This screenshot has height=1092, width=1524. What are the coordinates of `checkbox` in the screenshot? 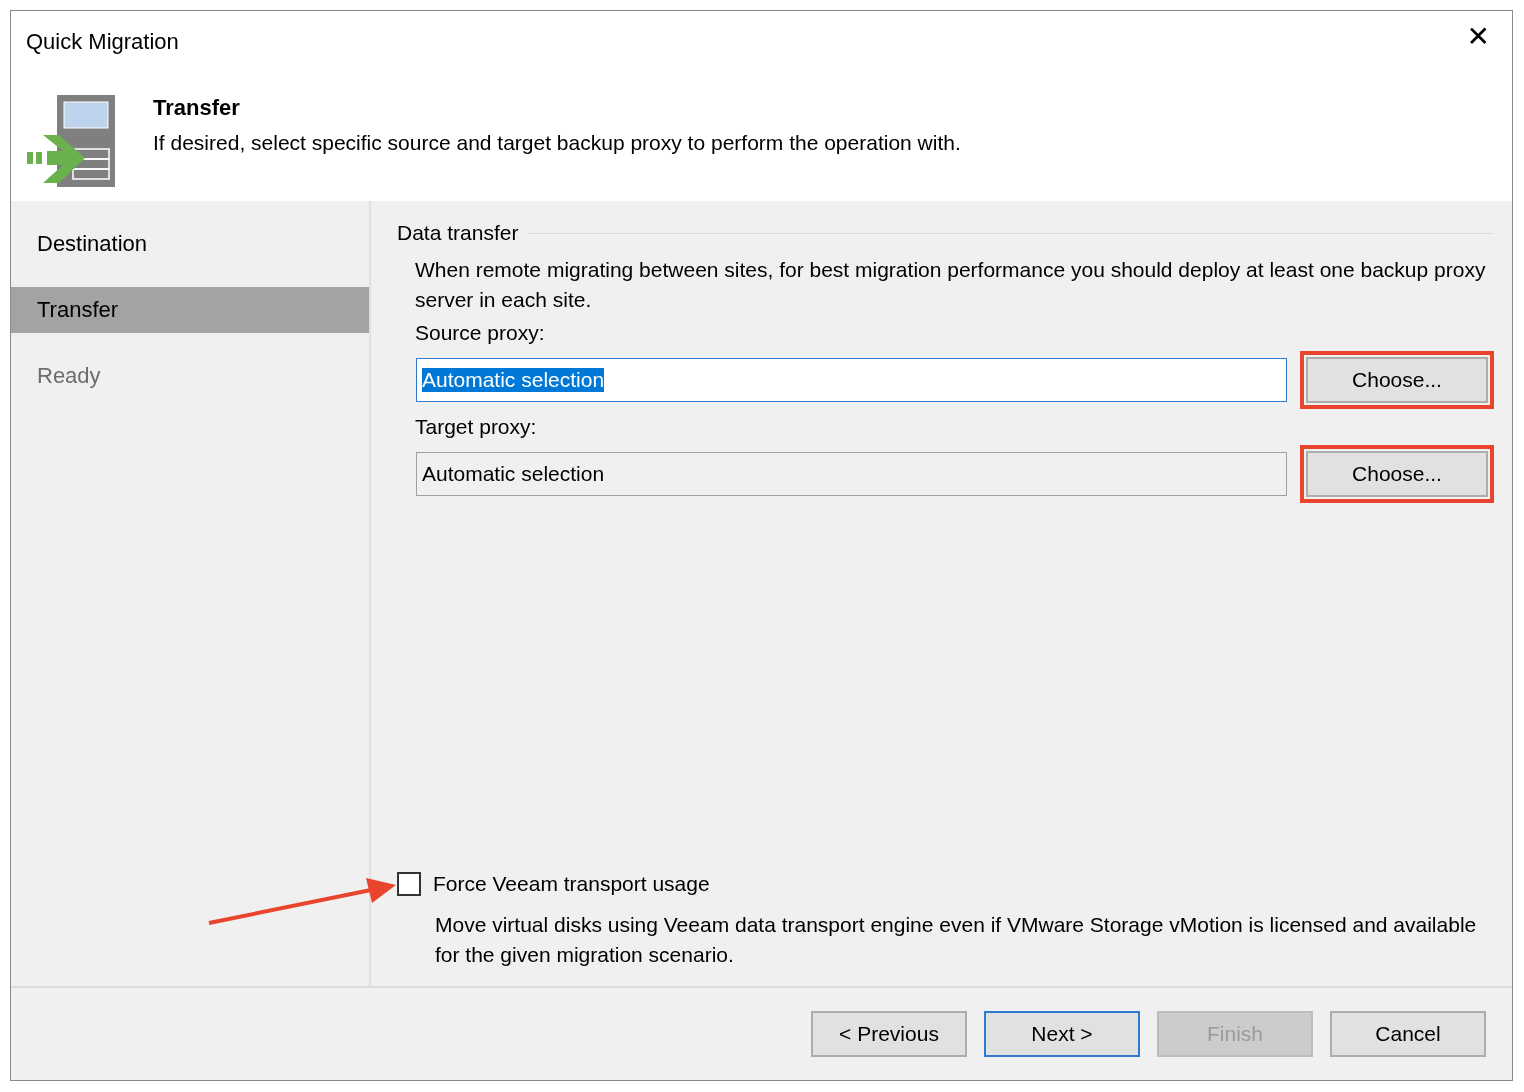 It's located at (409, 884).